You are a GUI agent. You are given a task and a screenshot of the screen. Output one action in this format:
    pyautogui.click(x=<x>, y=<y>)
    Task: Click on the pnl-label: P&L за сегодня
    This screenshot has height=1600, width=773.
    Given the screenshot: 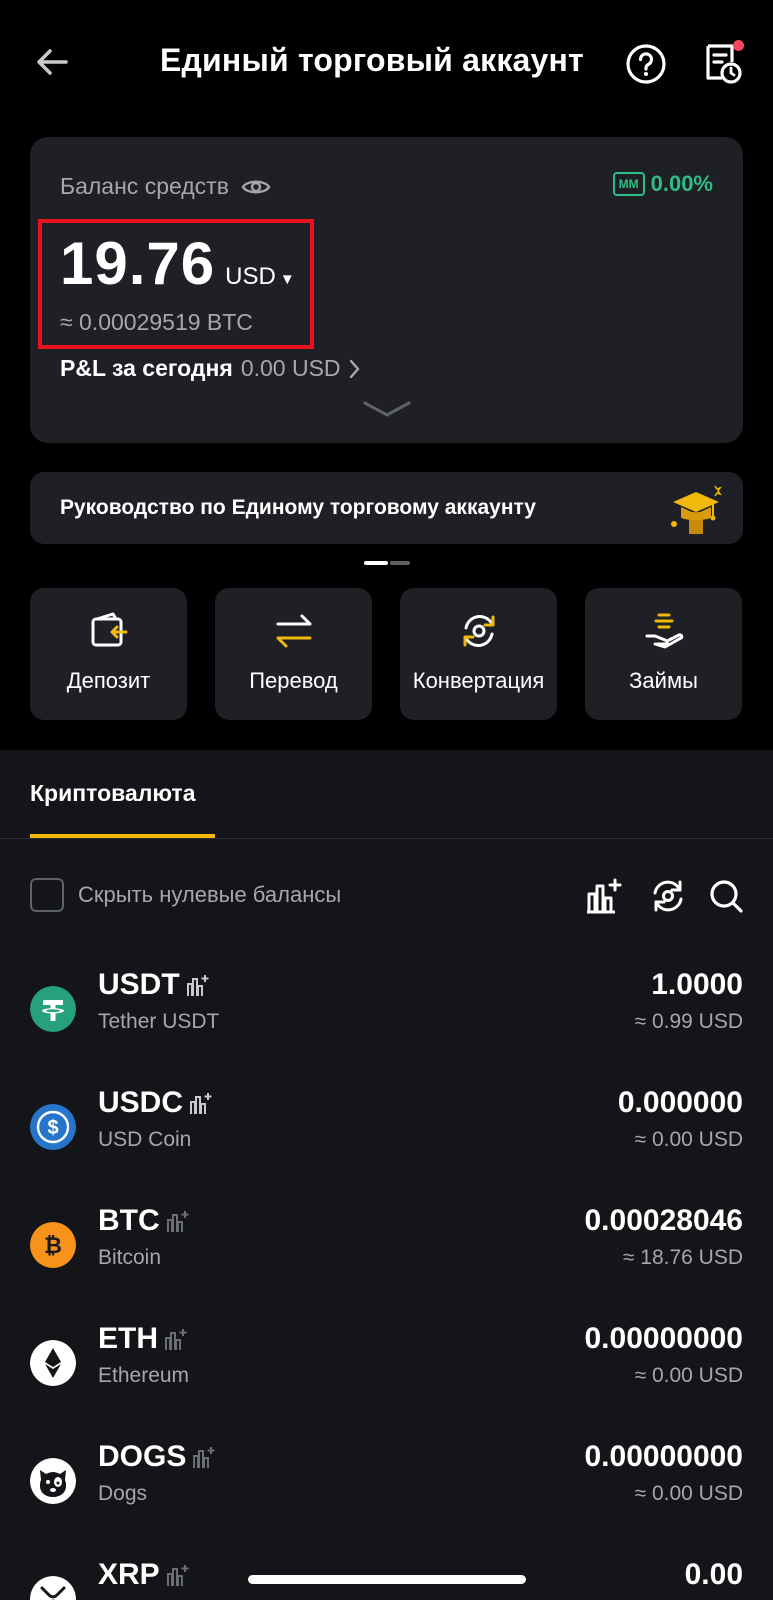 What is the action you would take?
    pyautogui.click(x=146, y=368)
    